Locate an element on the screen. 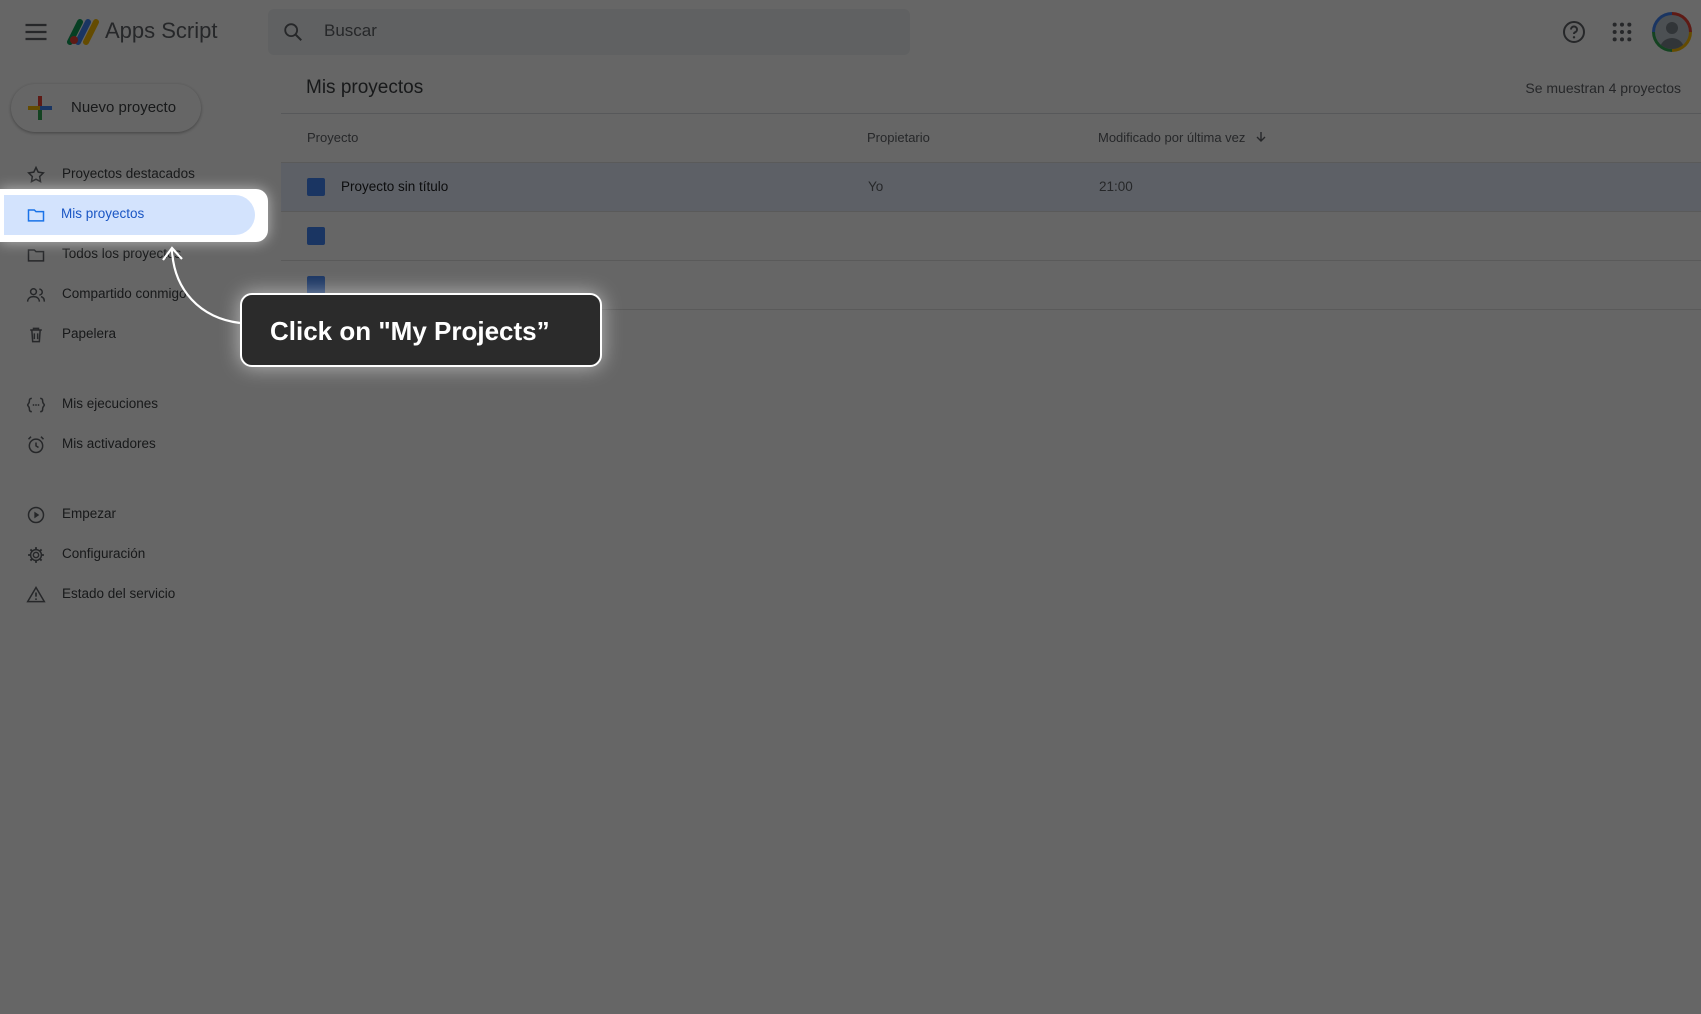  sidebar-item-label: Proyectos destacados is located at coordinates (128, 173).